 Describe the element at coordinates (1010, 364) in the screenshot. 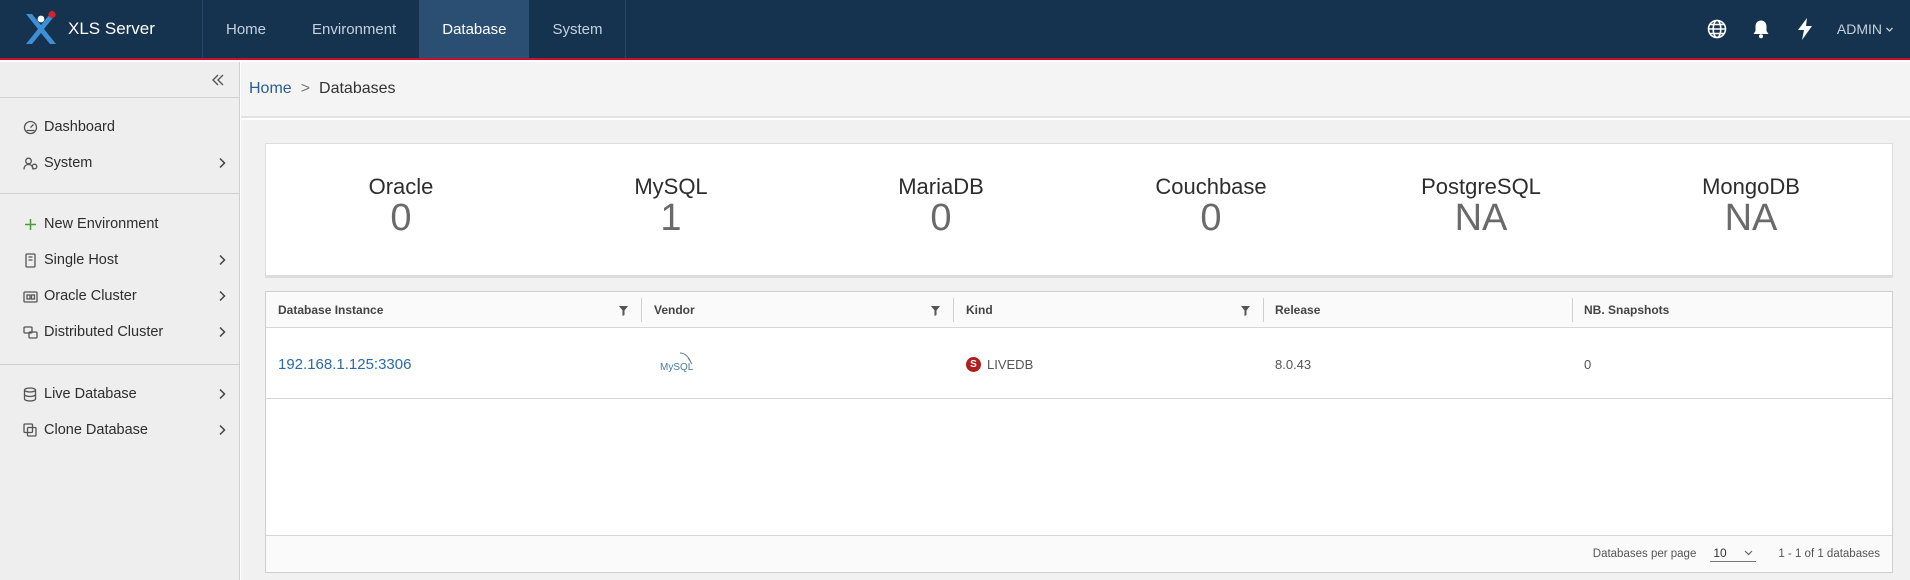

I see `kind-value: LIVEDB` at that location.